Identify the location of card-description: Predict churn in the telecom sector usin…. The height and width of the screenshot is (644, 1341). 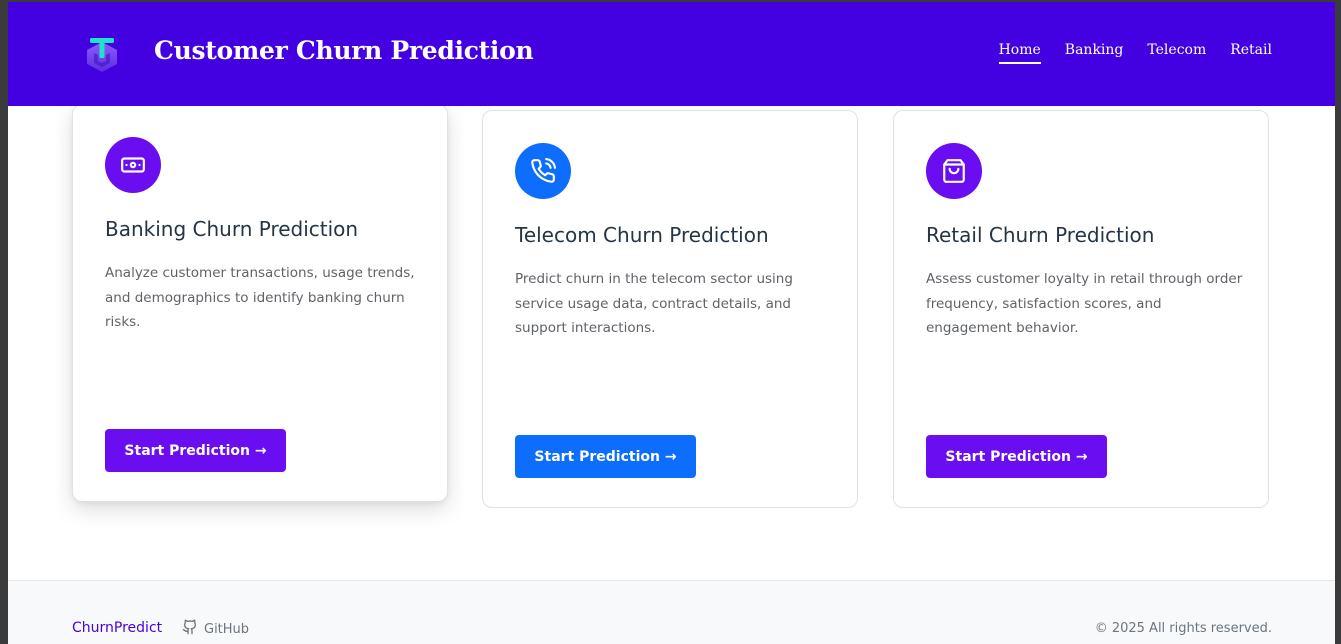
(654, 303).